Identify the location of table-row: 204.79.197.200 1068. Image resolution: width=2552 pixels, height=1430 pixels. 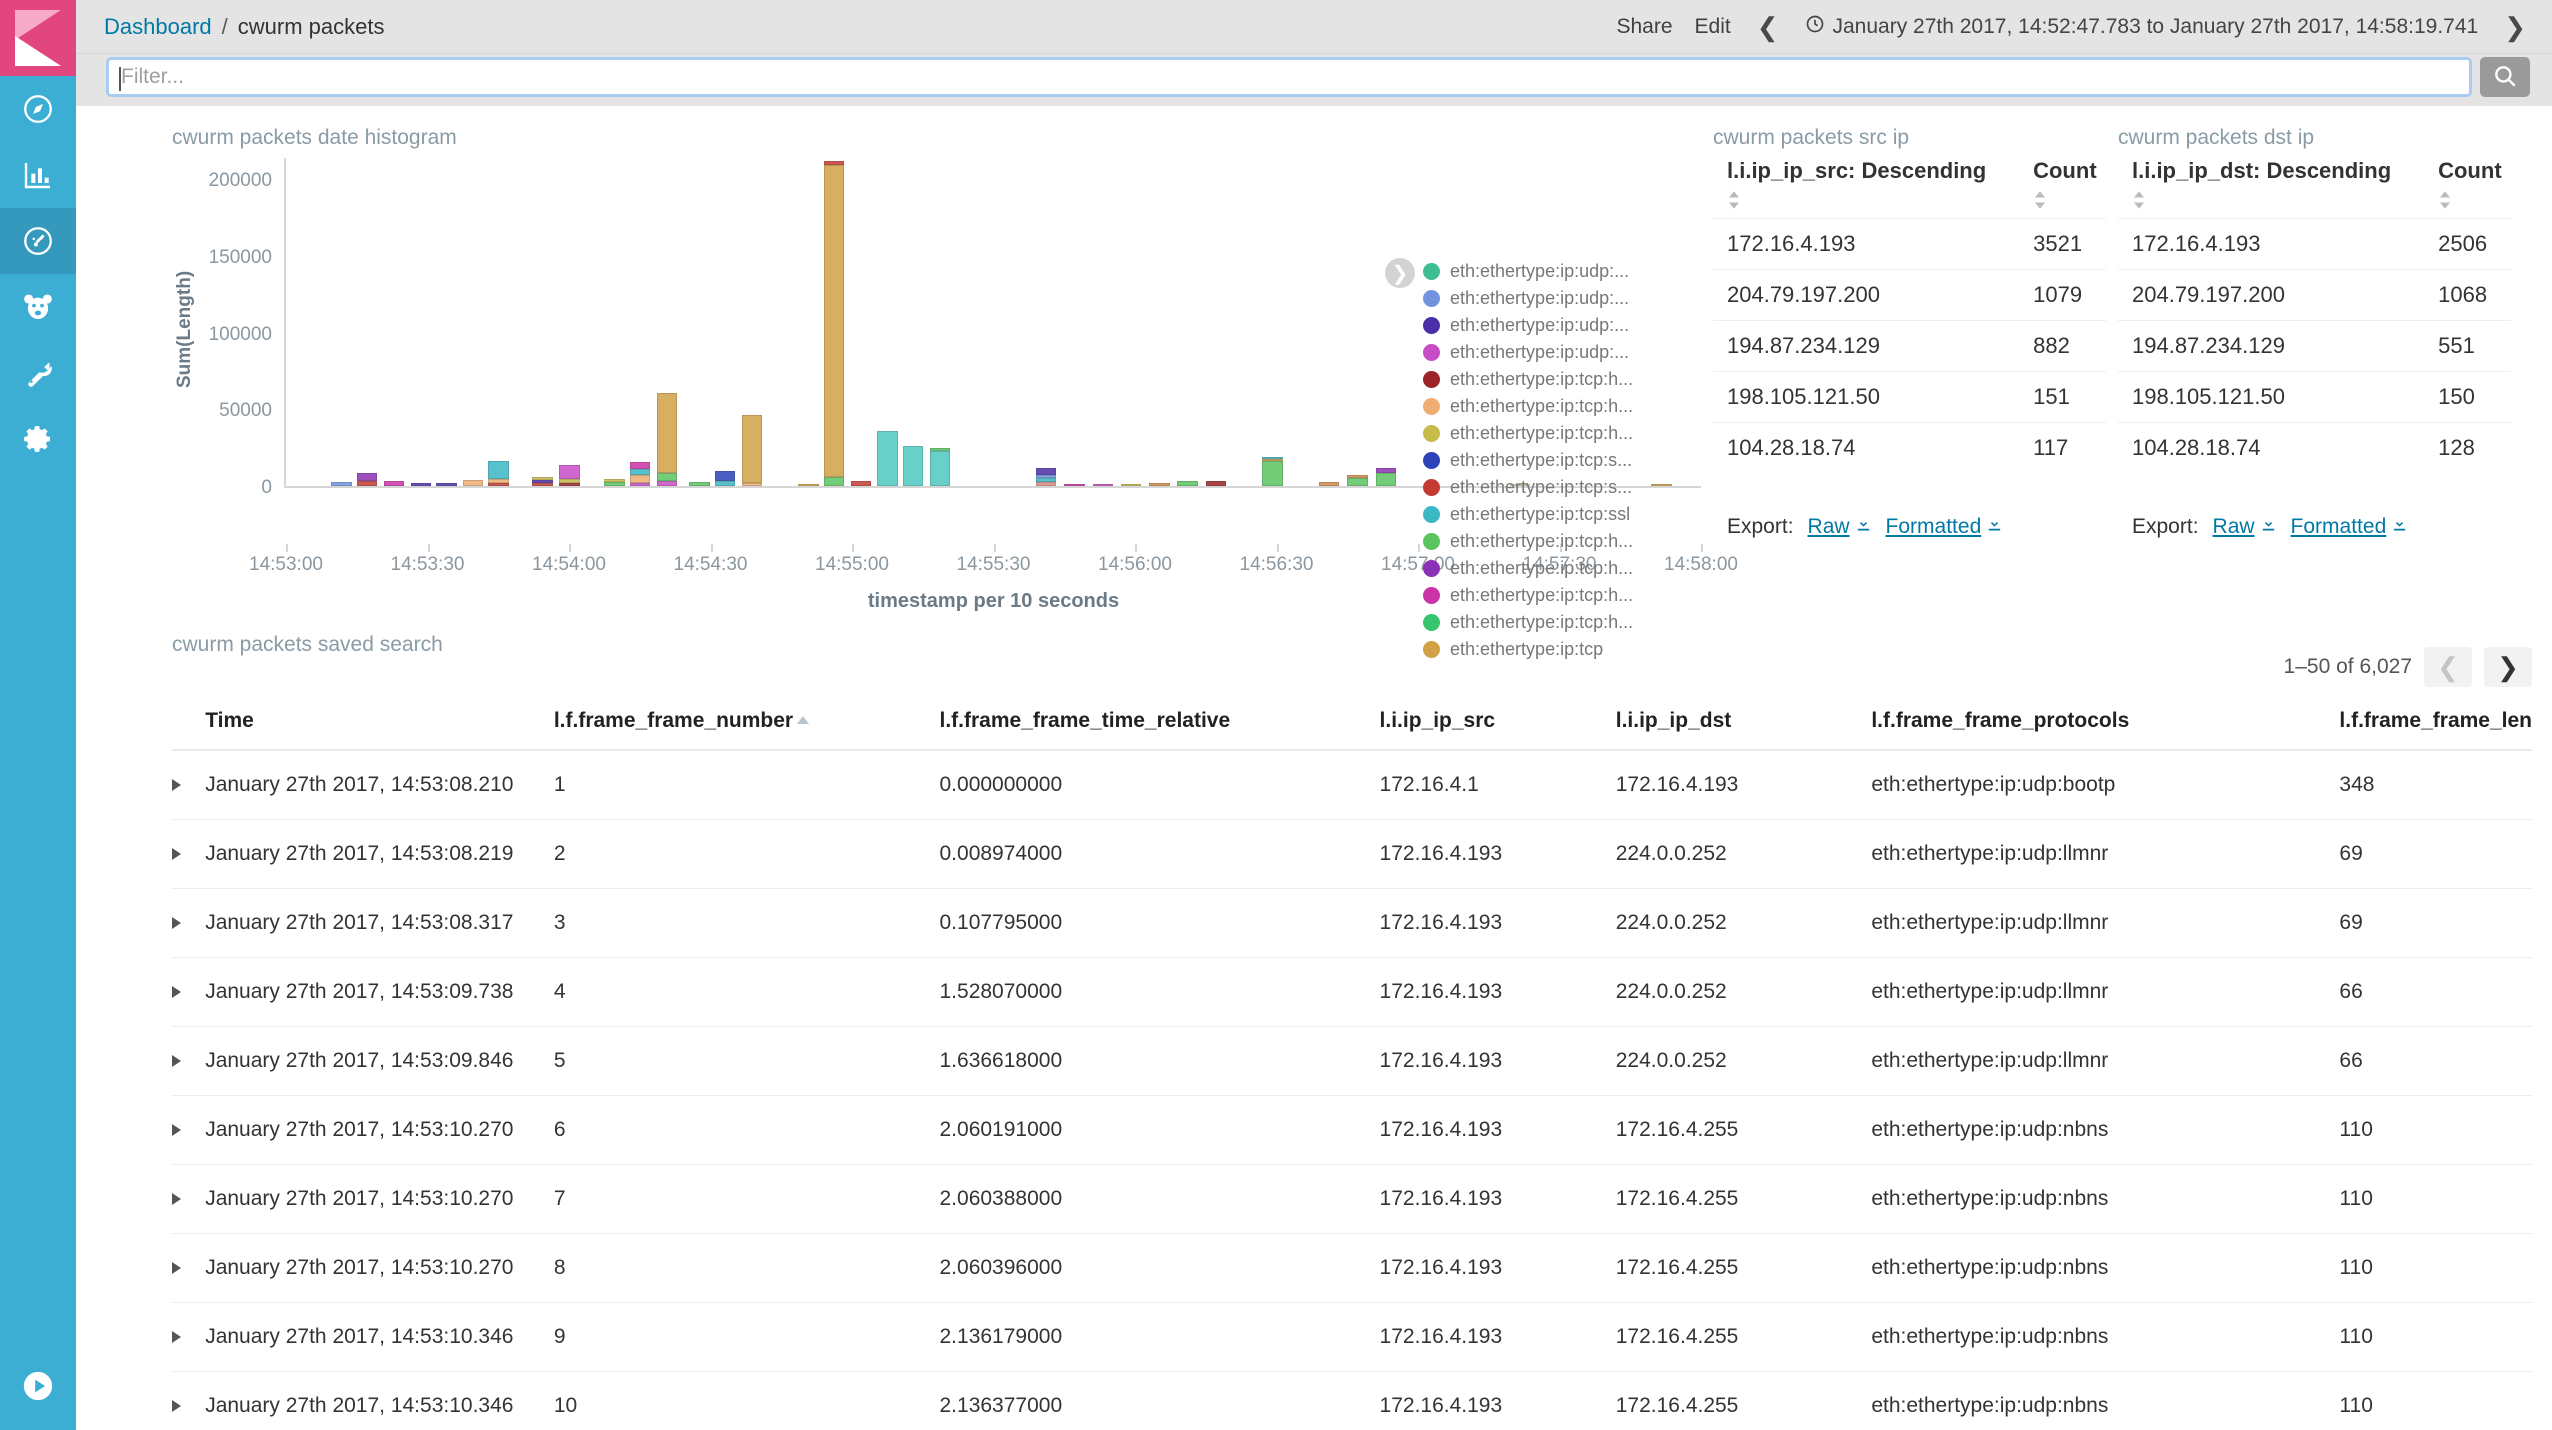
(2314, 295).